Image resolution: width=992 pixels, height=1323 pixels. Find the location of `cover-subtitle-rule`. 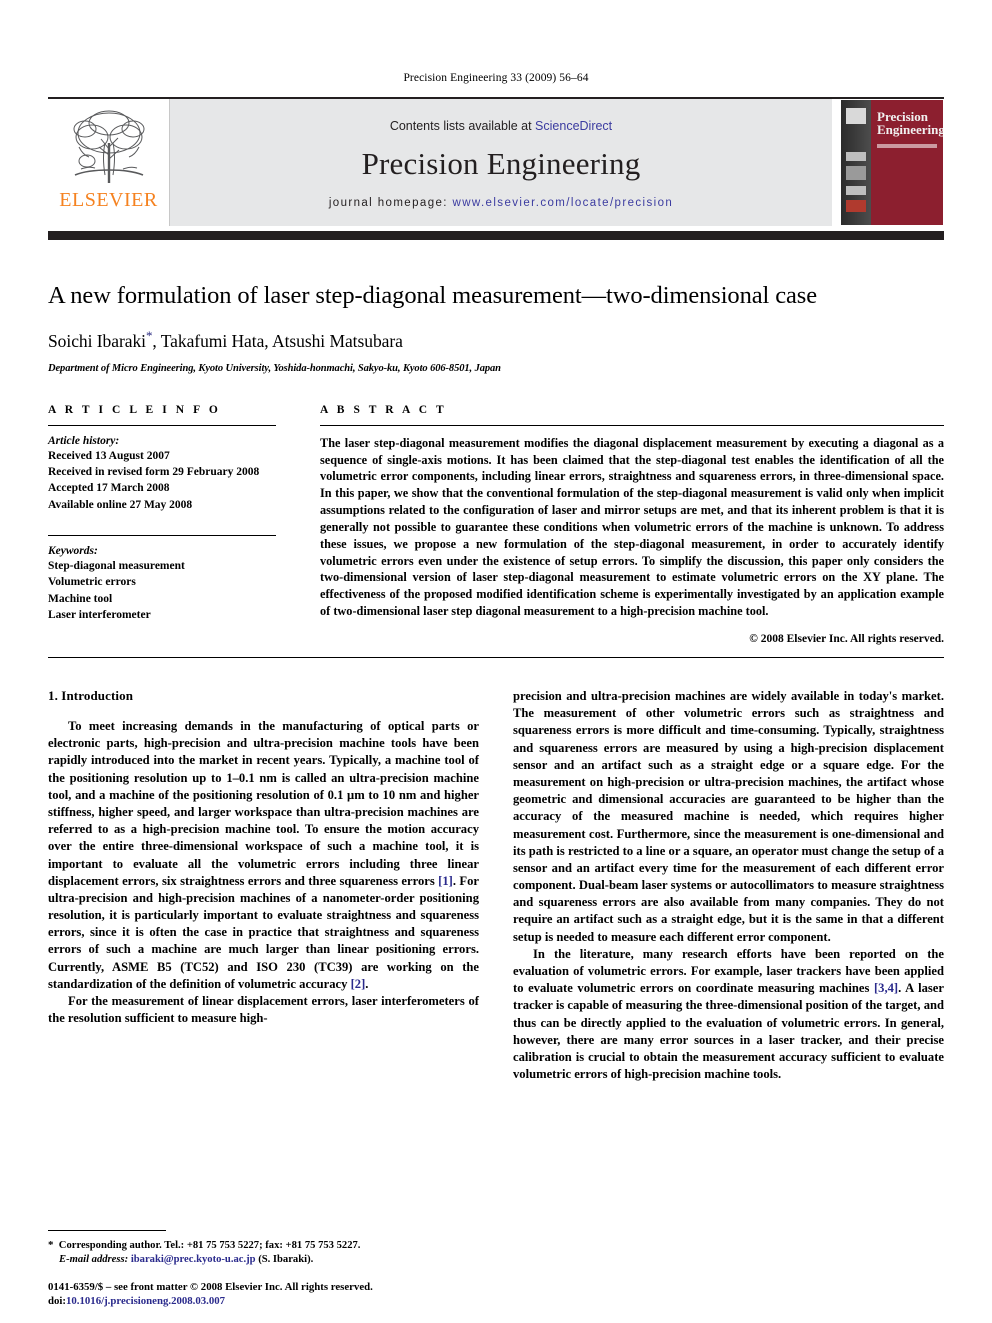

cover-subtitle-rule is located at coordinates (907, 146).